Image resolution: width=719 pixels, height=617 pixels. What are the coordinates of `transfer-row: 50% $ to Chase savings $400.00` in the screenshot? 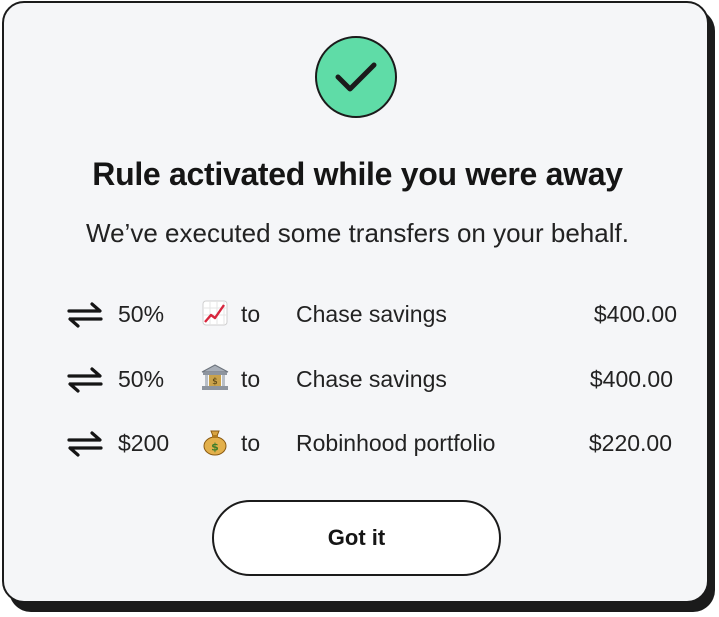 It's located at (357, 379).